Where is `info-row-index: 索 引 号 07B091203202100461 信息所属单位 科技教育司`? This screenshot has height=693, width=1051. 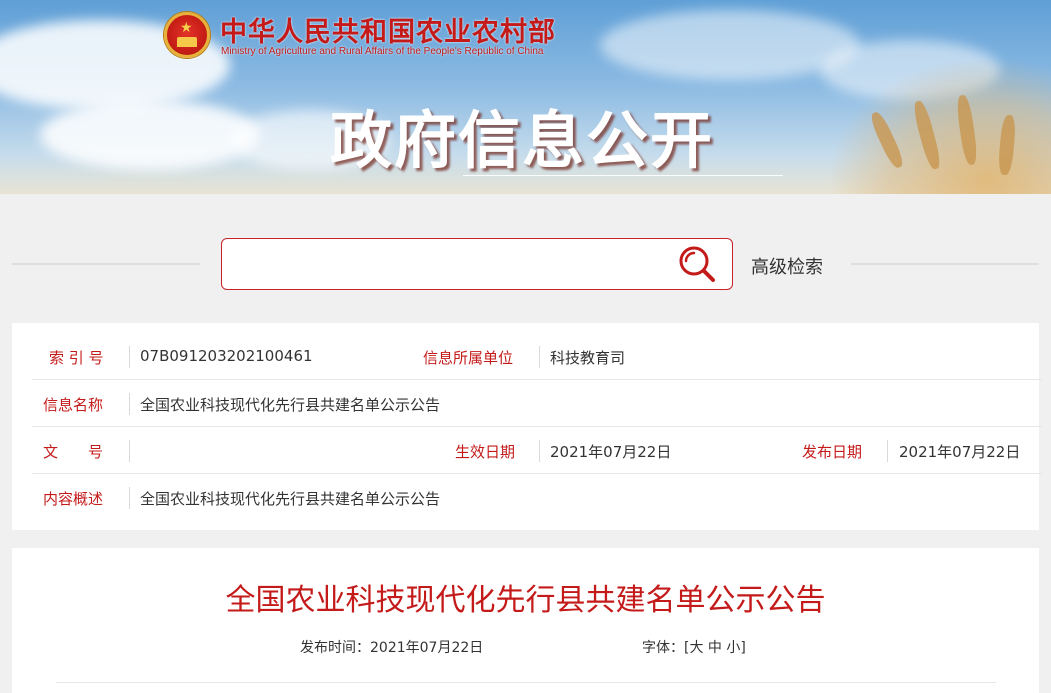 info-row-index: 索 引 号 07B091203202100461 信息所属单位 科技教育司 is located at coordinates (537, 357).